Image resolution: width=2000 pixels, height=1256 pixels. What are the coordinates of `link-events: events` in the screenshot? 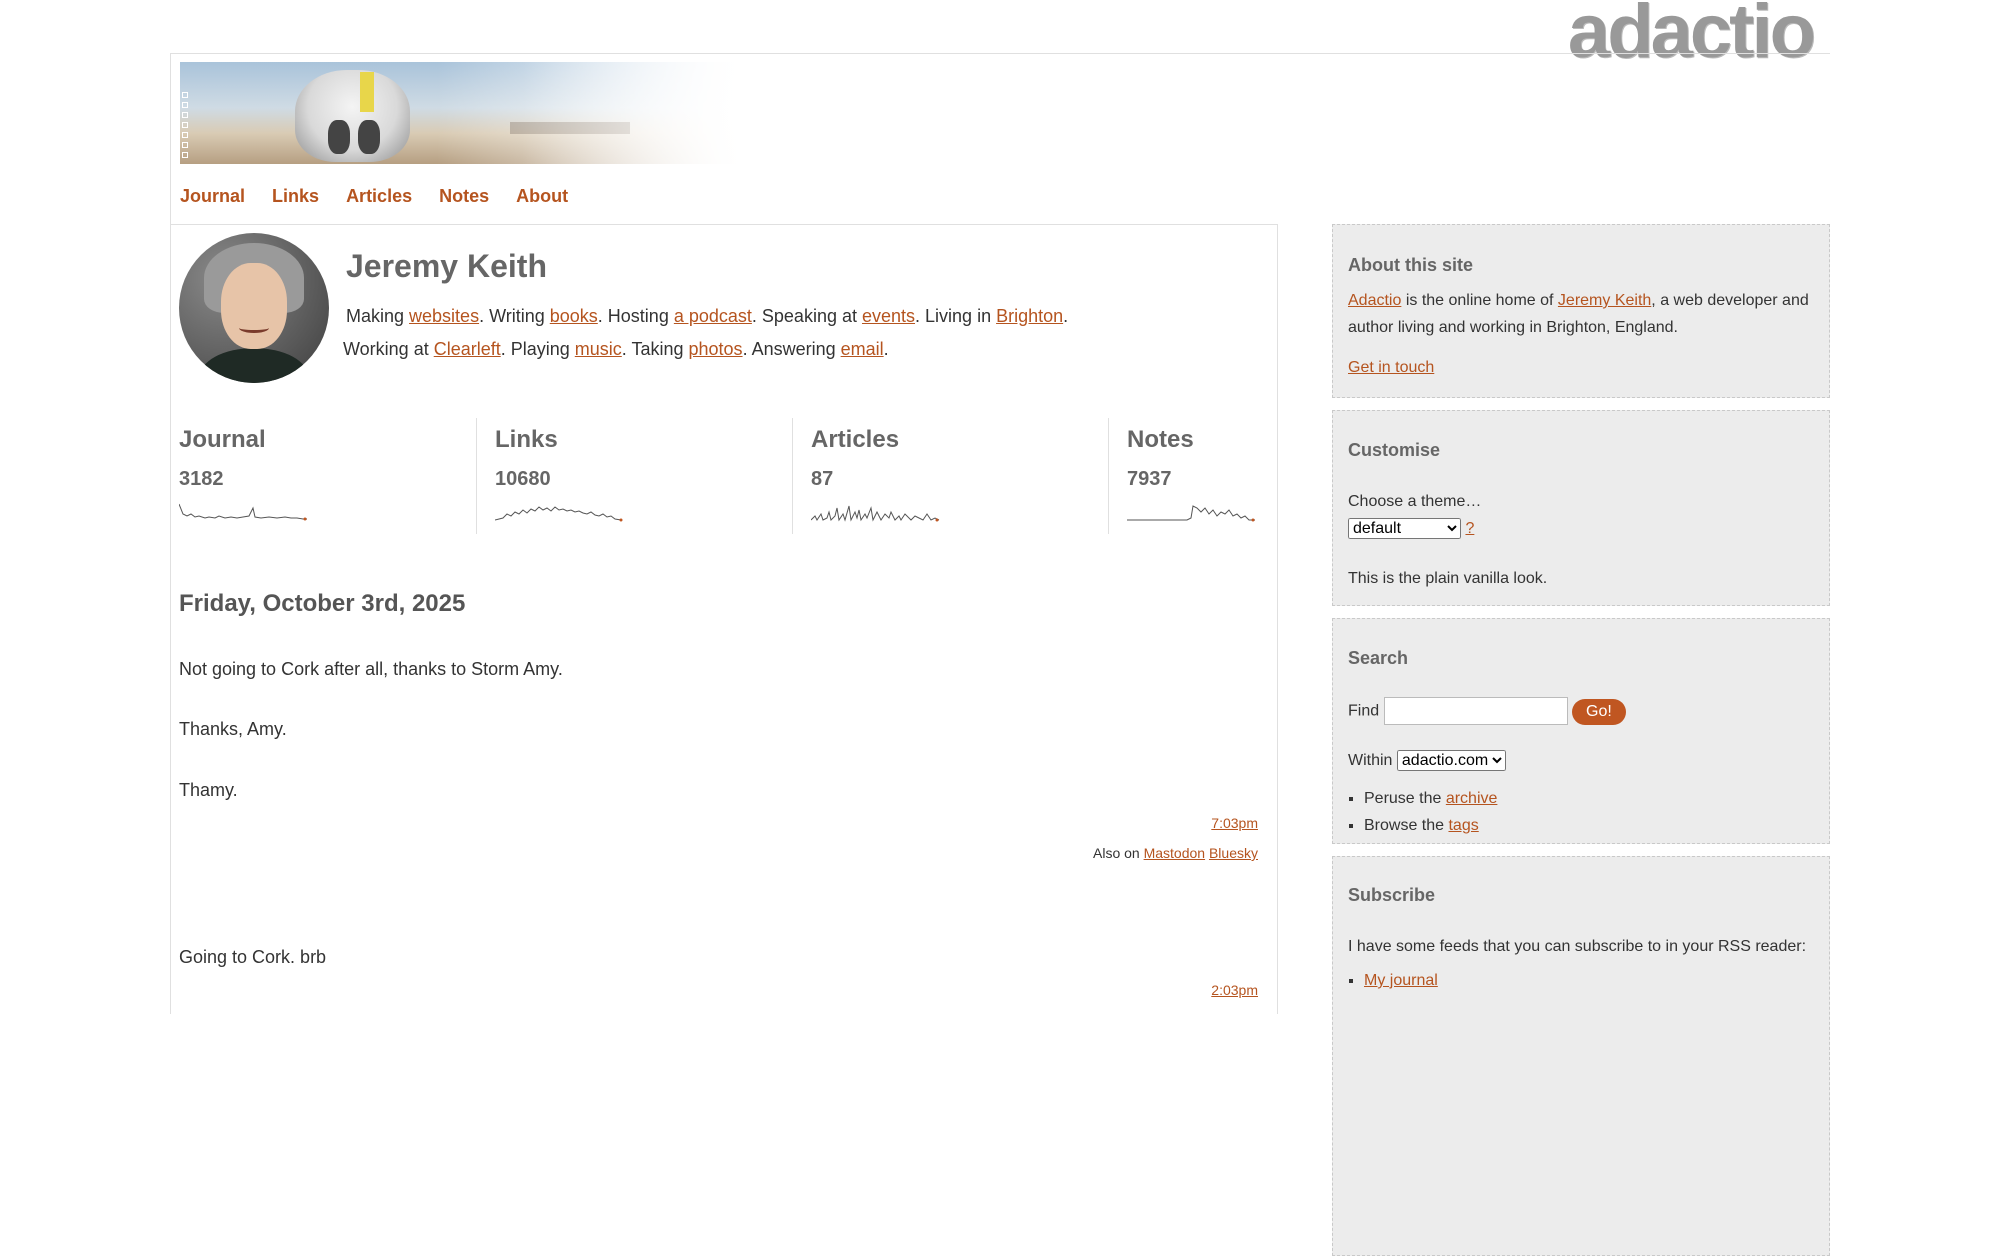 It's located at (888, 316).